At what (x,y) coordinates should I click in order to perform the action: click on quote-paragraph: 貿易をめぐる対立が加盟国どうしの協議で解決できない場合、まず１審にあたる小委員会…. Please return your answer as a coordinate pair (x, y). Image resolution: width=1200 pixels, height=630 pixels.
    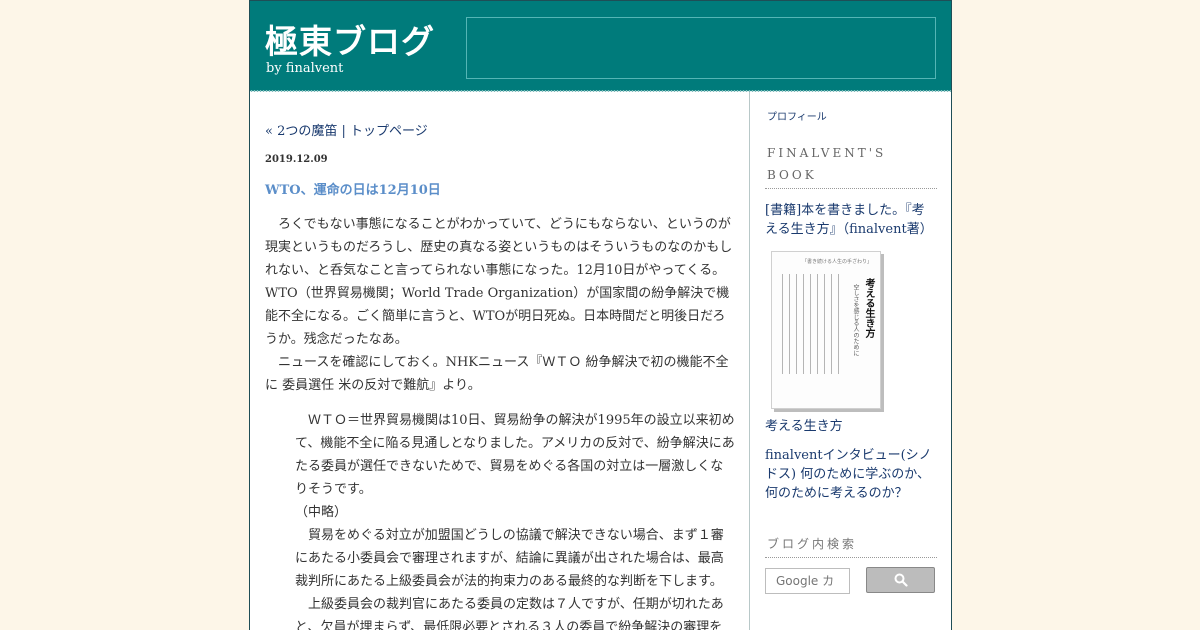
    Looking at the image, I should click on (509, 558).